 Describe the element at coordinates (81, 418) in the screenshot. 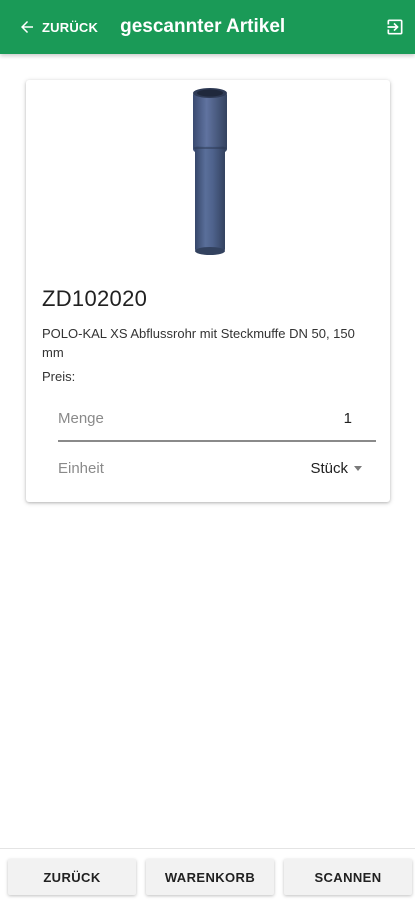

I see `quantity-label: Menge` at that location.